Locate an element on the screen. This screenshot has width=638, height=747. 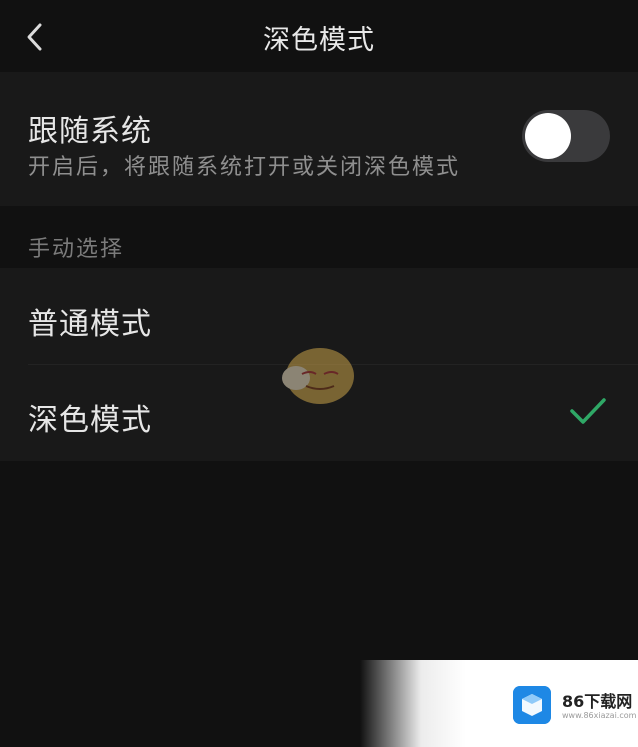
follow-system-toggle is located at coordinates (566, 136).